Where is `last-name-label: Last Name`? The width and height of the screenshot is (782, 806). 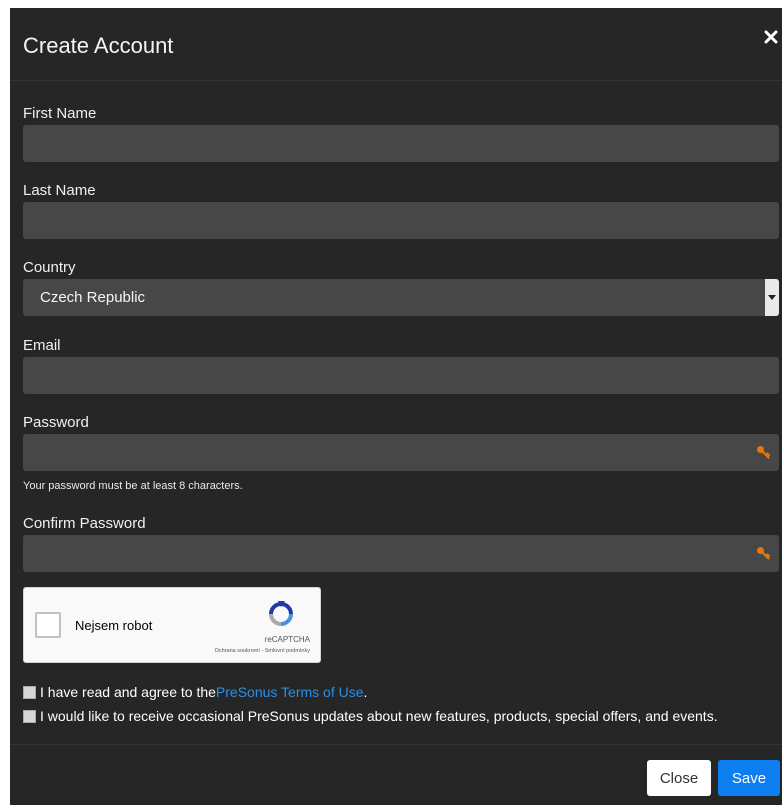 last-name-label: Last Name is located at coordinates (59, 190).